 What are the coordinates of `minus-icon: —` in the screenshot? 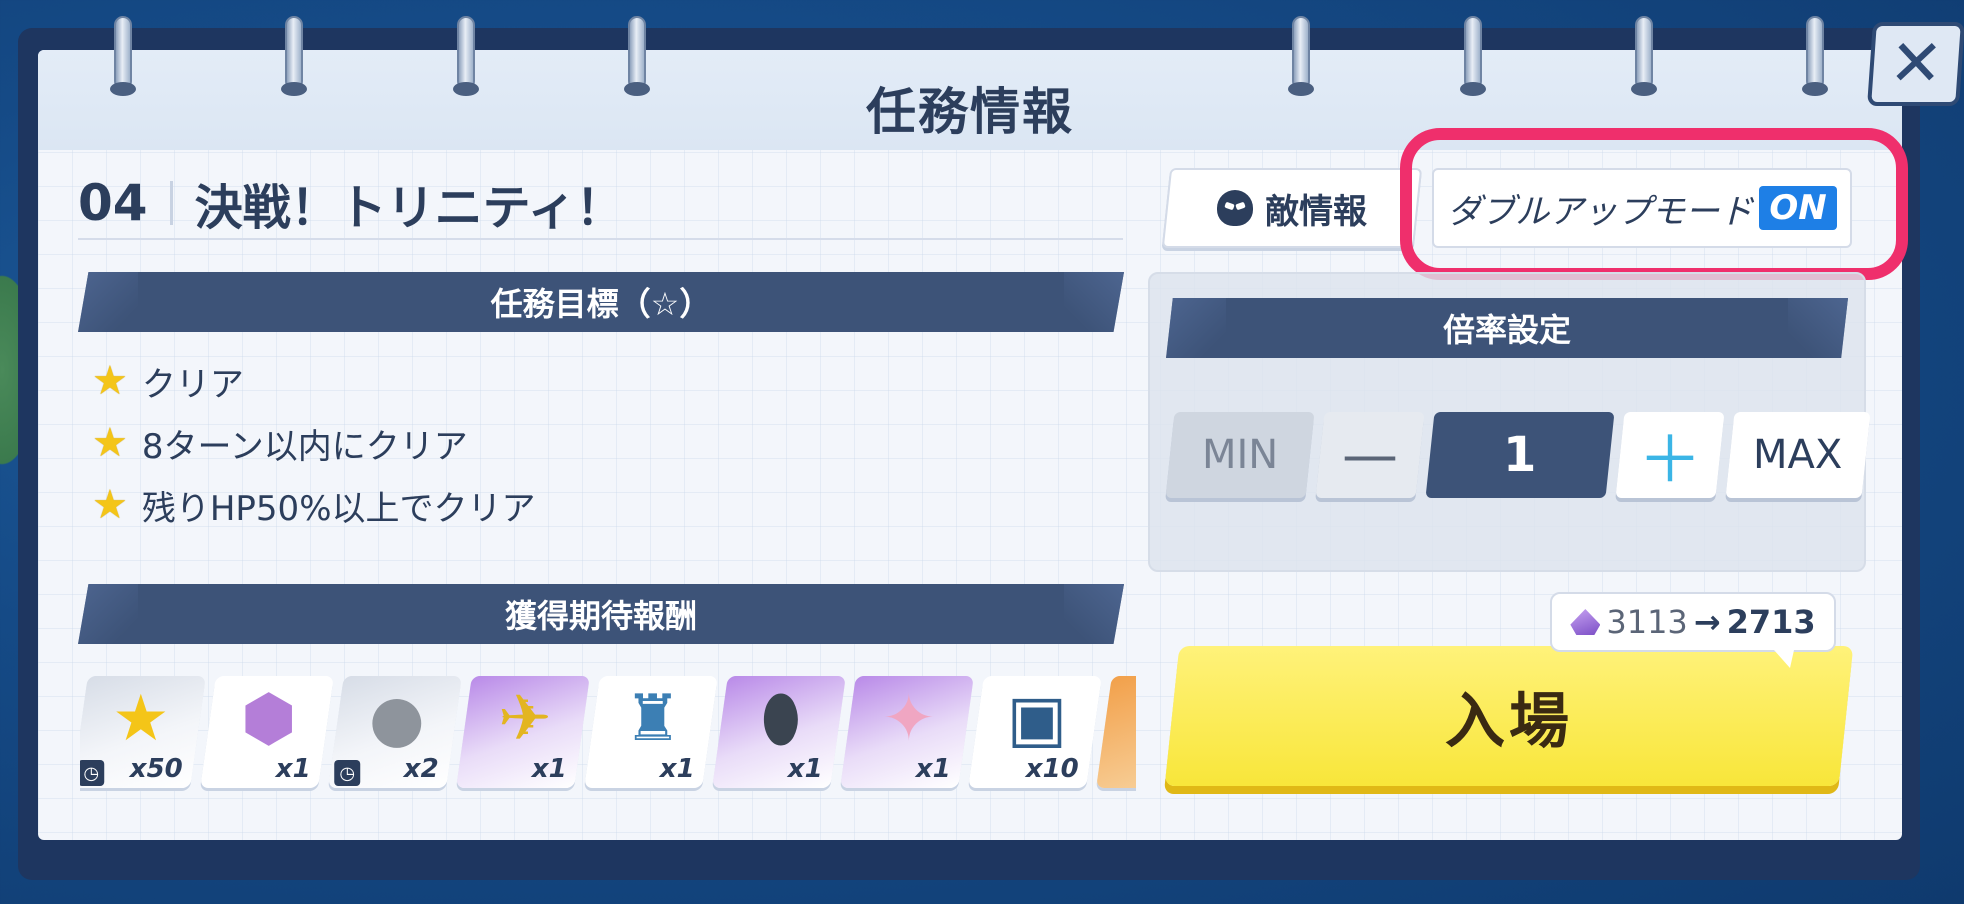 It's located at (1370, 455).